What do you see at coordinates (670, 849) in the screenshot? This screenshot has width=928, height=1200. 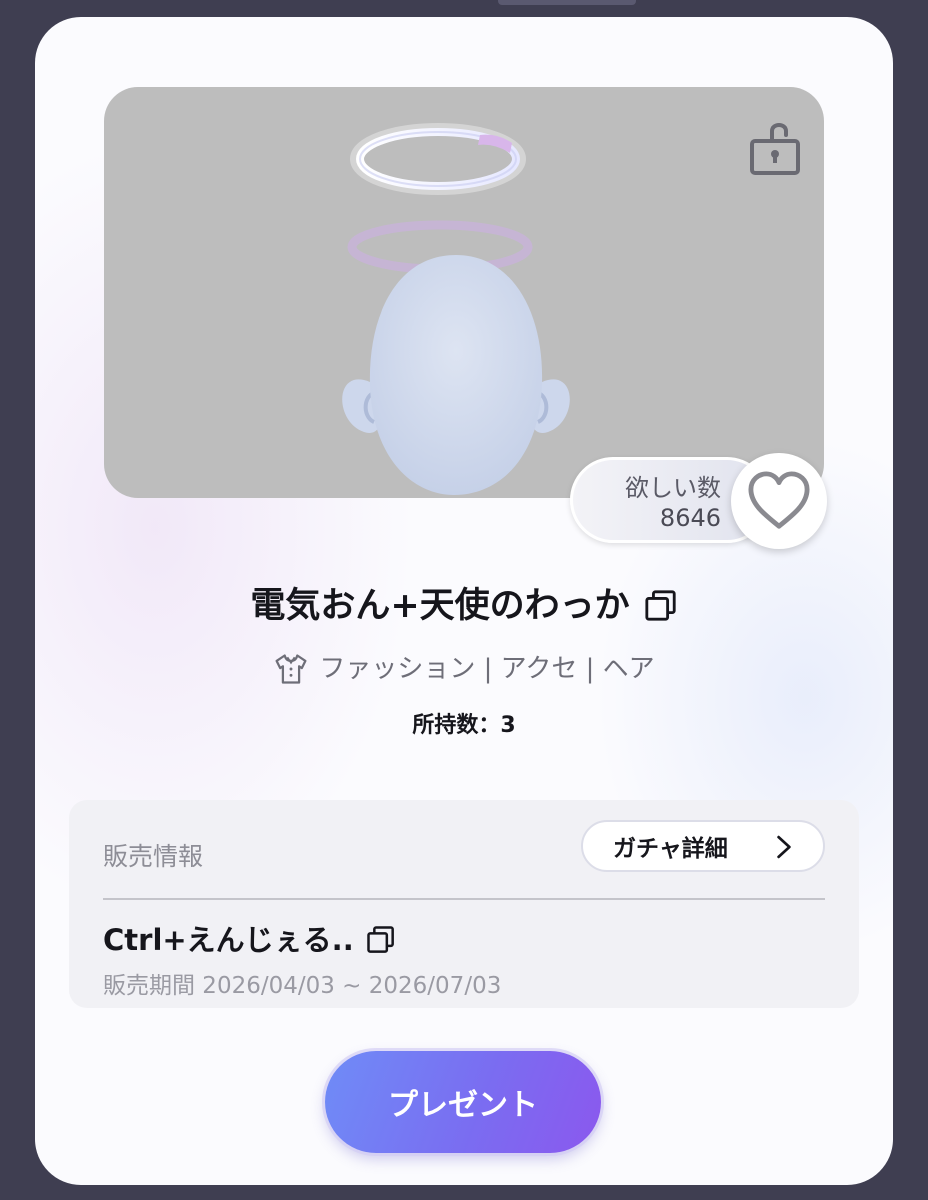 I see `gacha-detail-label: ガチャ詳細` at bounding box center [670, 849].